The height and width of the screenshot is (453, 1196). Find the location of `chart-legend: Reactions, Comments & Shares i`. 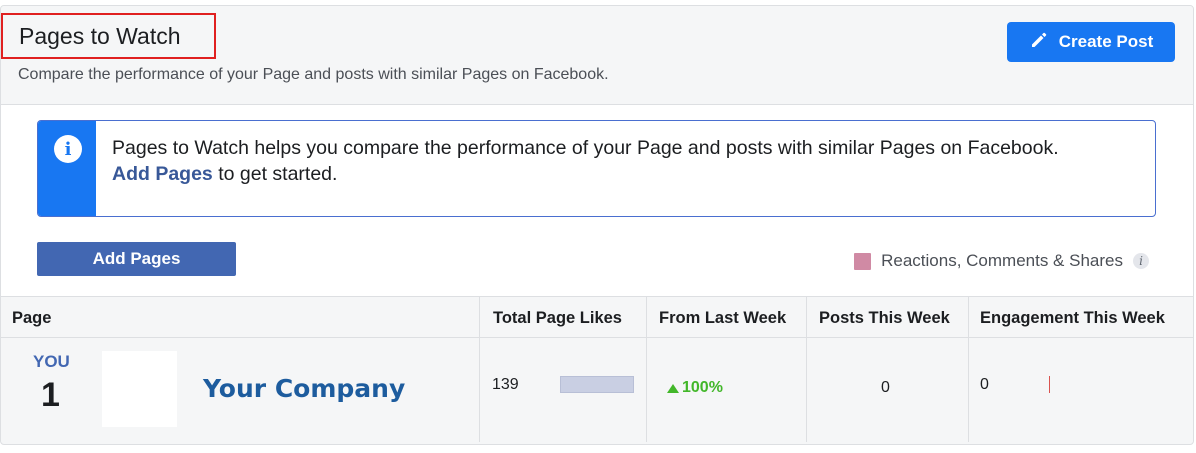

chart-legend: Reactions, Comments & Shares i is located at coordinates (1001, 261).